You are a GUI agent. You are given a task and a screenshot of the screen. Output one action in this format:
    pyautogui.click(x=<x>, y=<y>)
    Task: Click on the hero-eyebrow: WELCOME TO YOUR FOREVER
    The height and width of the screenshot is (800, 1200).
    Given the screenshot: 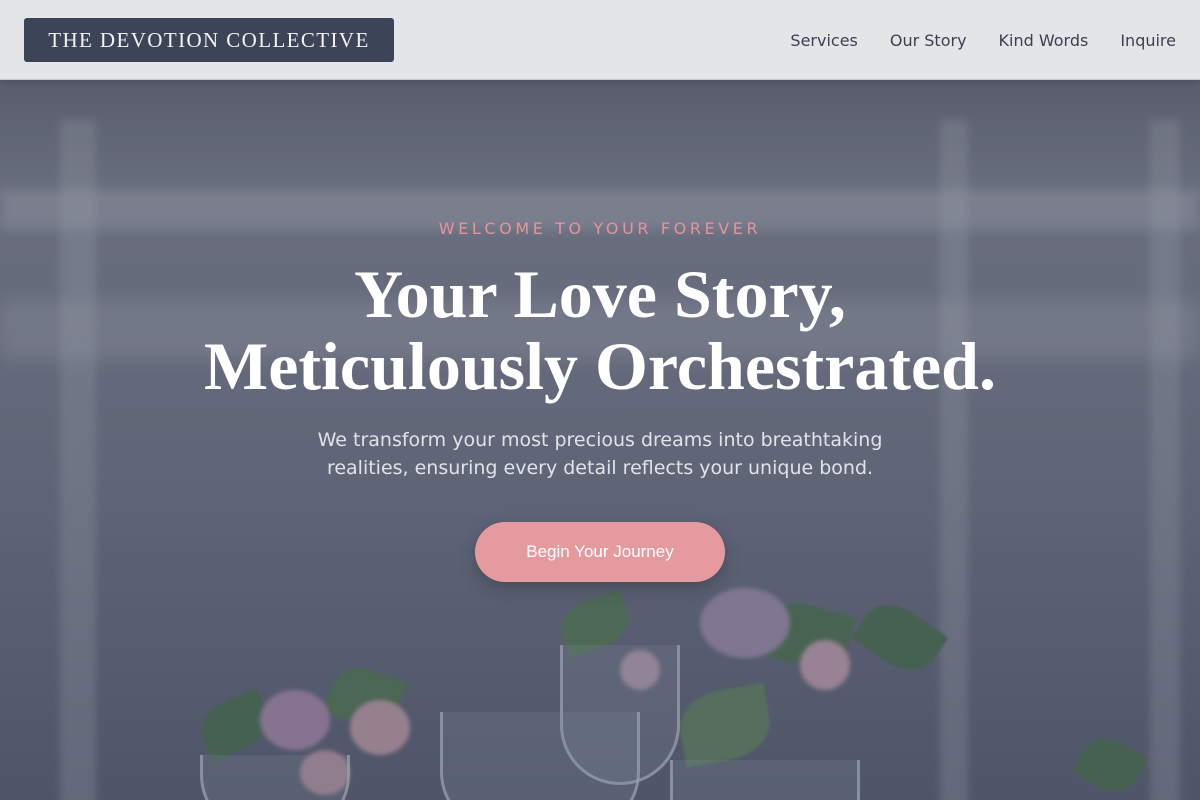 What is the action you would take?
    pyautogui.click(x=600, y=228)
    